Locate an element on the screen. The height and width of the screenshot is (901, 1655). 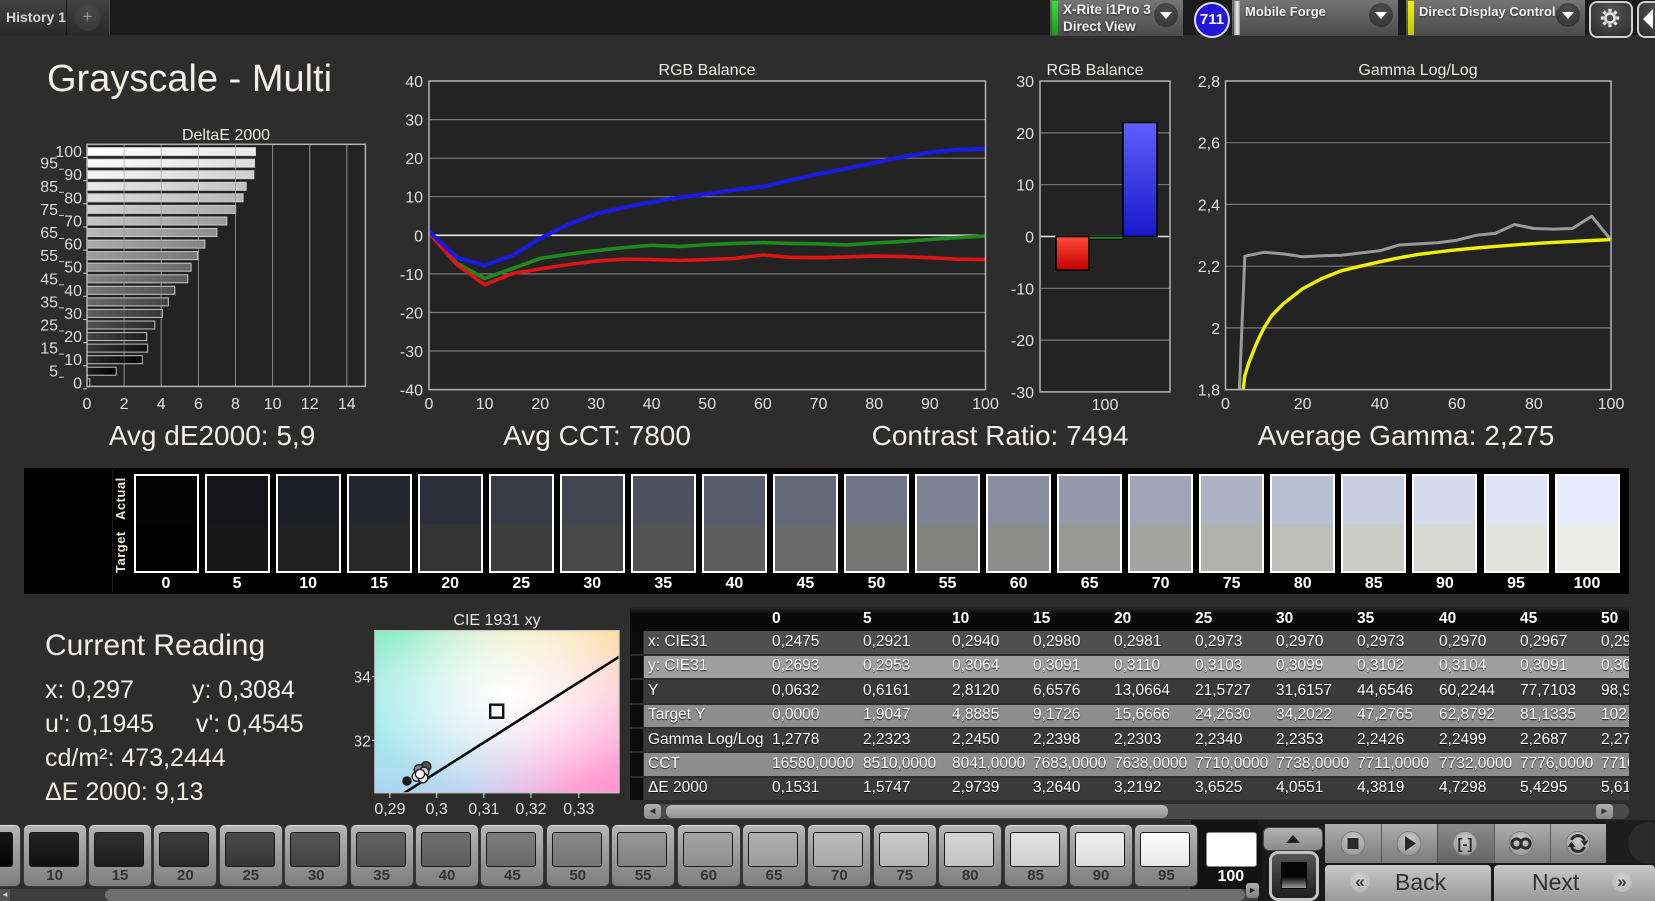
svg-text: 6 is located at coordinates (198, 404).